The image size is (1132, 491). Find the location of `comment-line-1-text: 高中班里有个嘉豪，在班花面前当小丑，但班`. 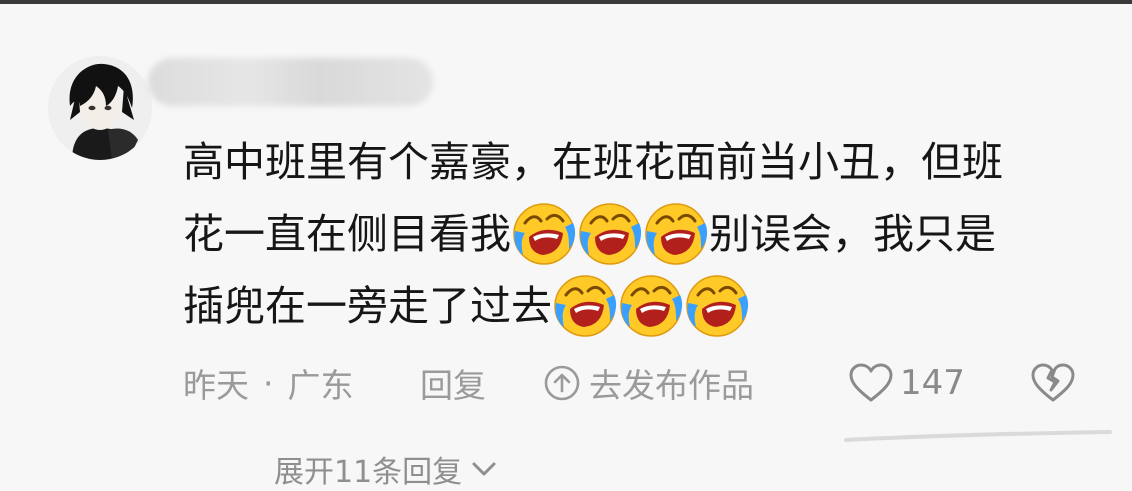

comment-line-1-text: 高中班里有个嘉豪，在班花面前当小丑，但班 is located at coordinates (593, 162).